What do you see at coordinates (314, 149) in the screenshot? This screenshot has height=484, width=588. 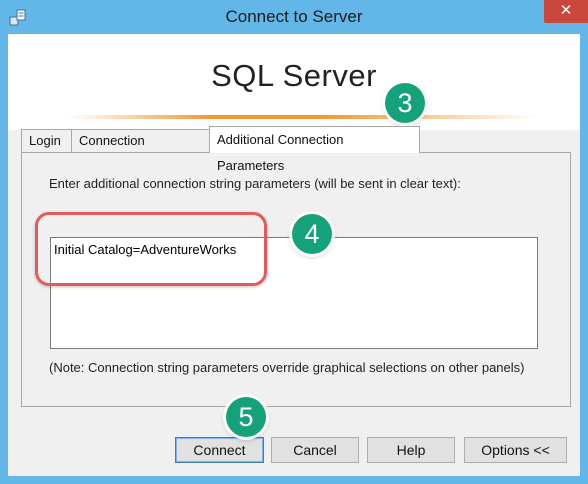 I see `tab-additional-connection-parameters: Additional Connection Parameters` at bounding box center [314, 149].